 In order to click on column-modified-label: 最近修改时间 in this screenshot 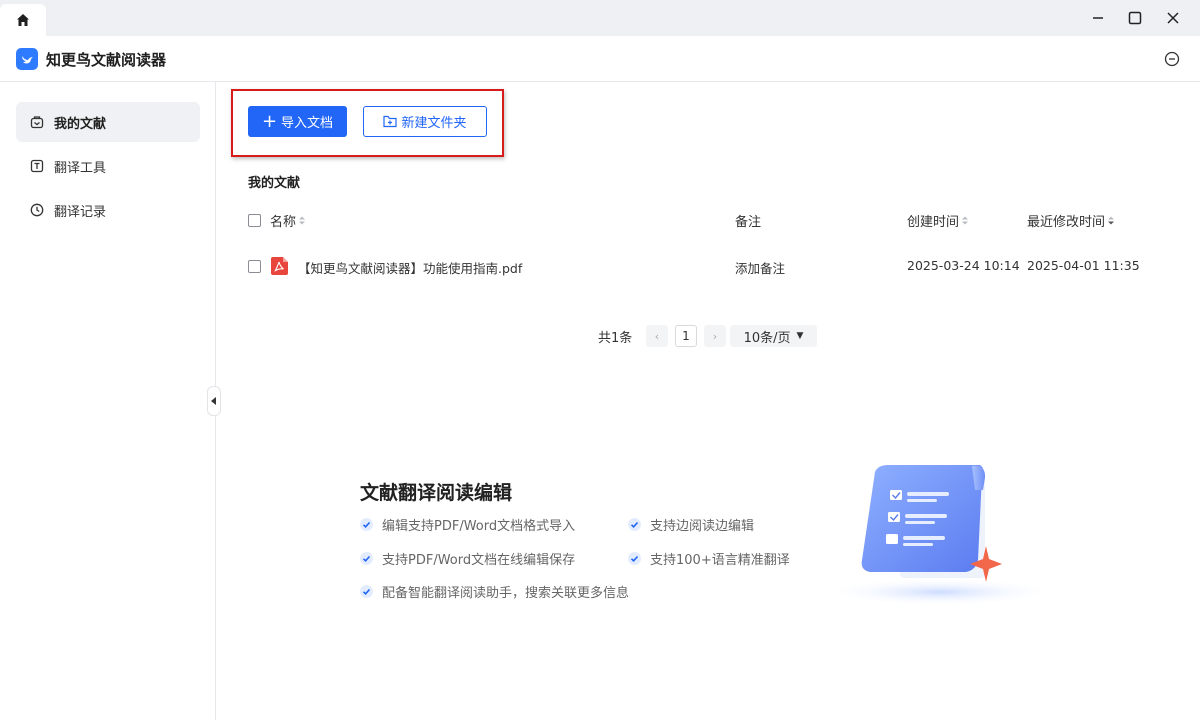, I will do `click(1066, 222)`.